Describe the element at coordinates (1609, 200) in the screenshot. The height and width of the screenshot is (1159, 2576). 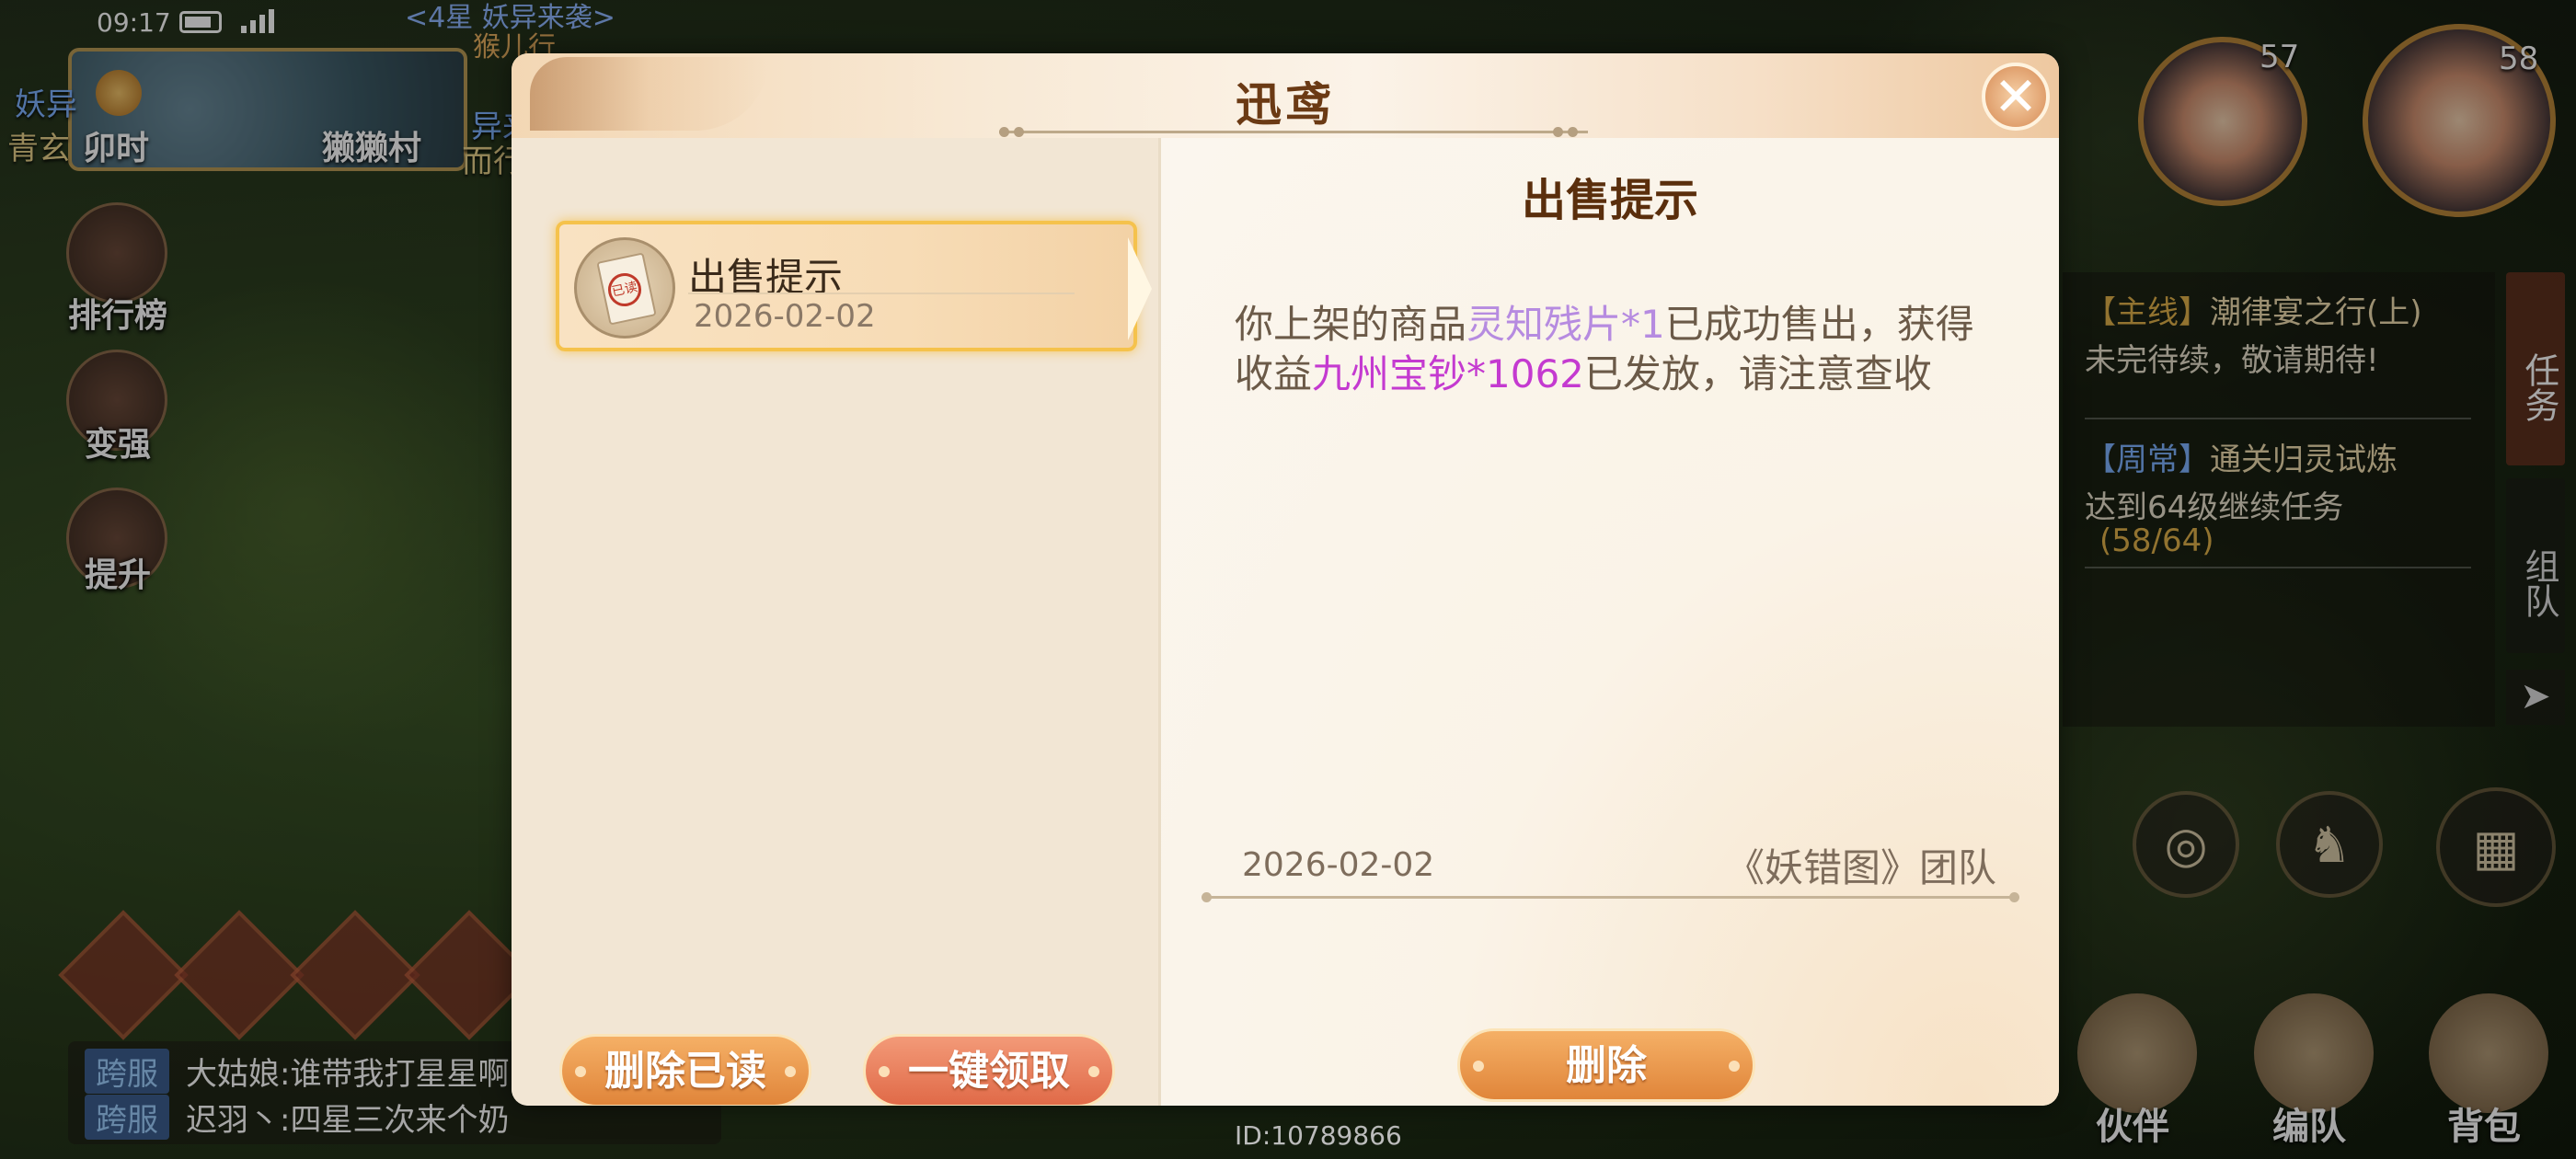
I see `mail-detail-title: 出售提示` at that location.